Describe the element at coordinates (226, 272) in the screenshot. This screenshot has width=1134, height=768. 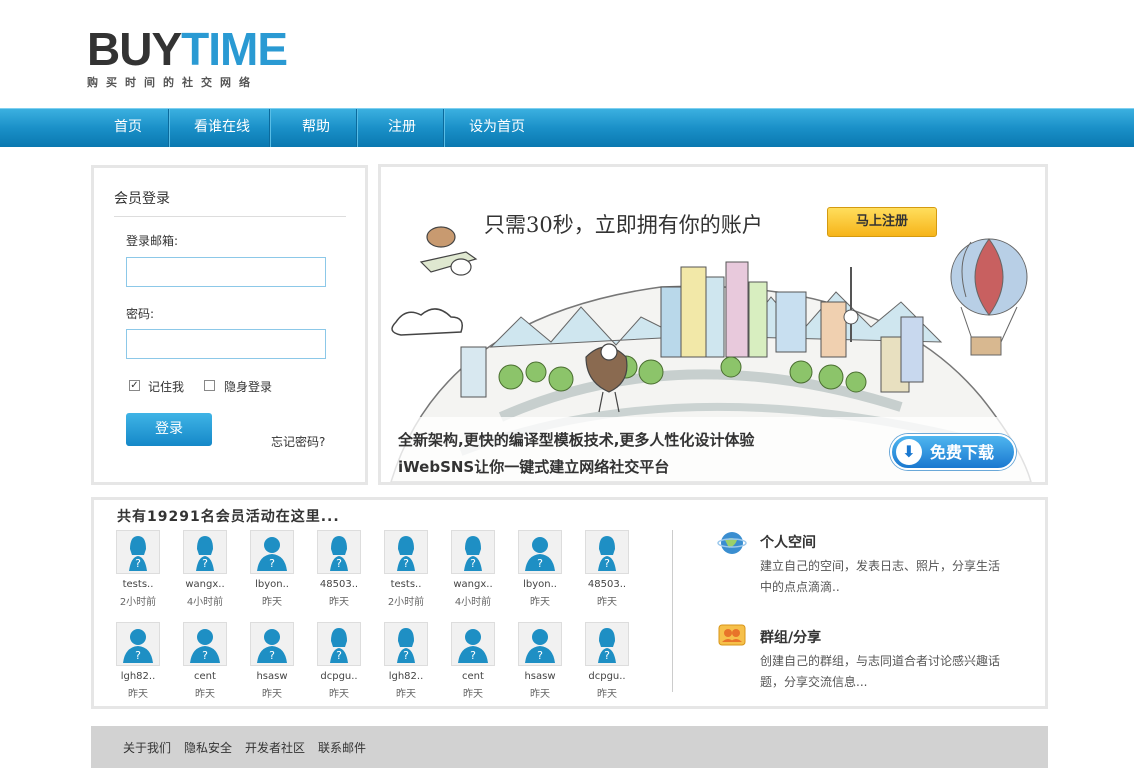
I see `email-field` at that location.